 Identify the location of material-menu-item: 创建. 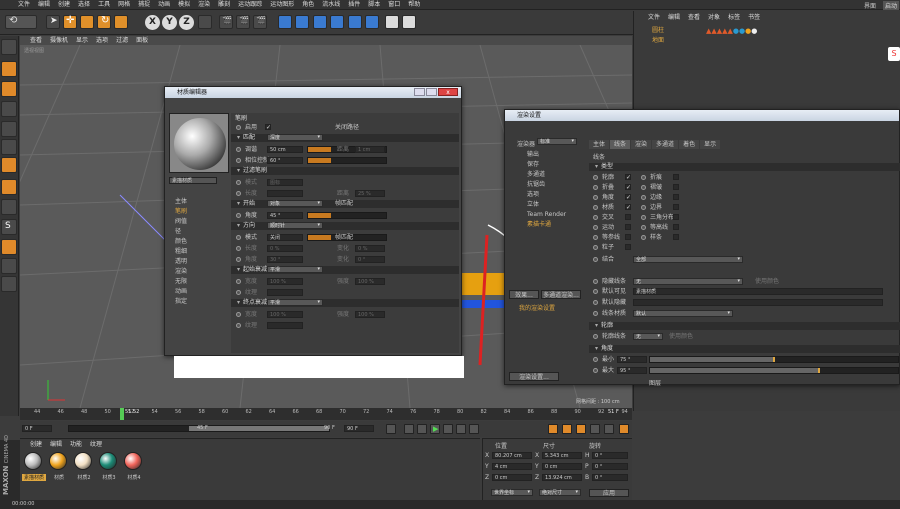
(36, 445).